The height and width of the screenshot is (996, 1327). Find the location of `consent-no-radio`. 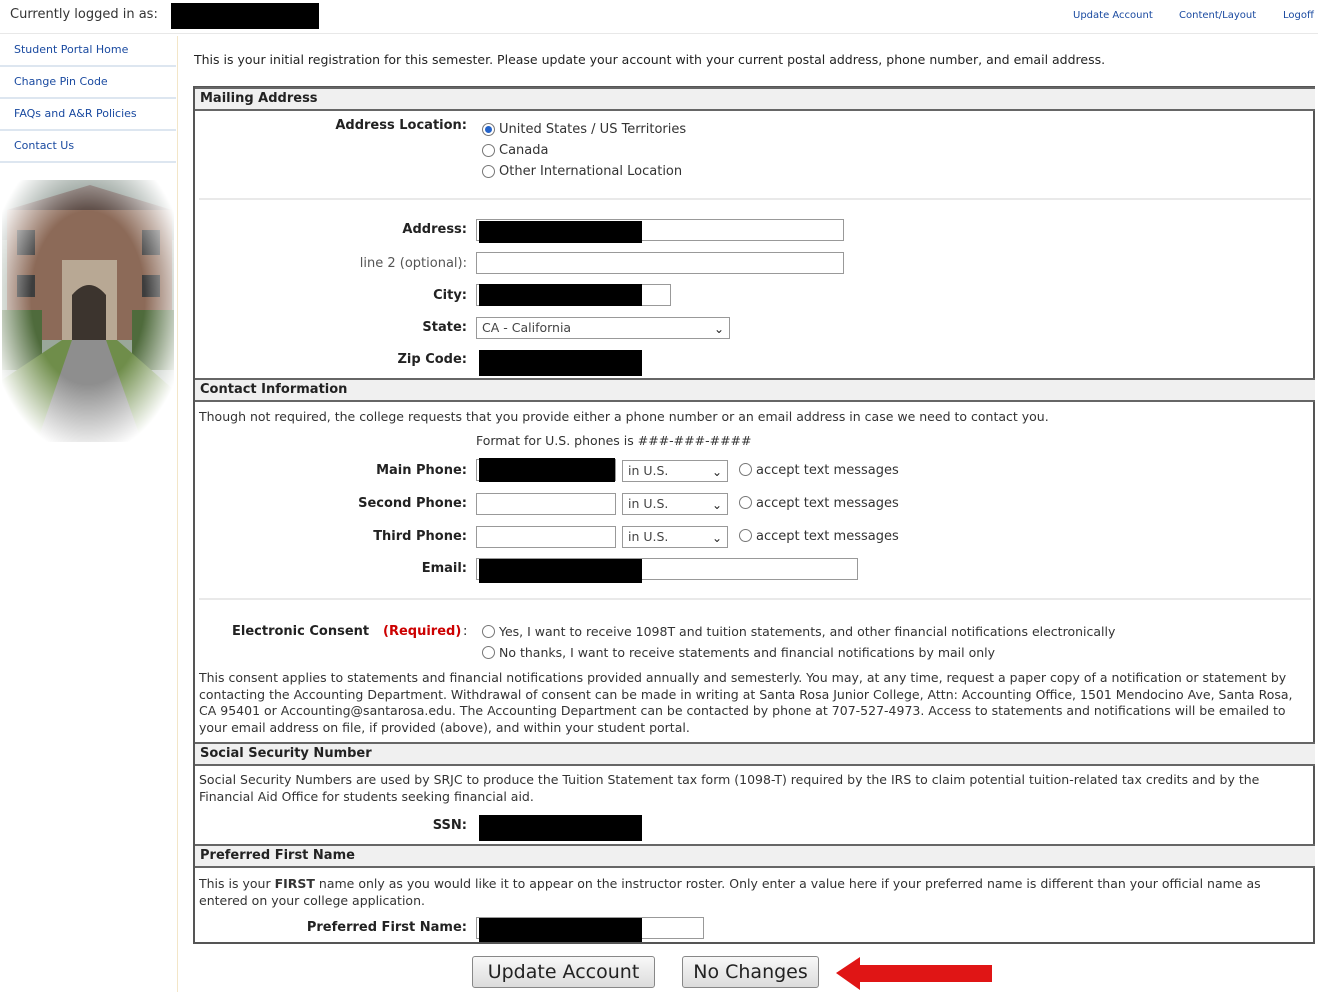

consent-no-radio is located at coordinates (488, 652).